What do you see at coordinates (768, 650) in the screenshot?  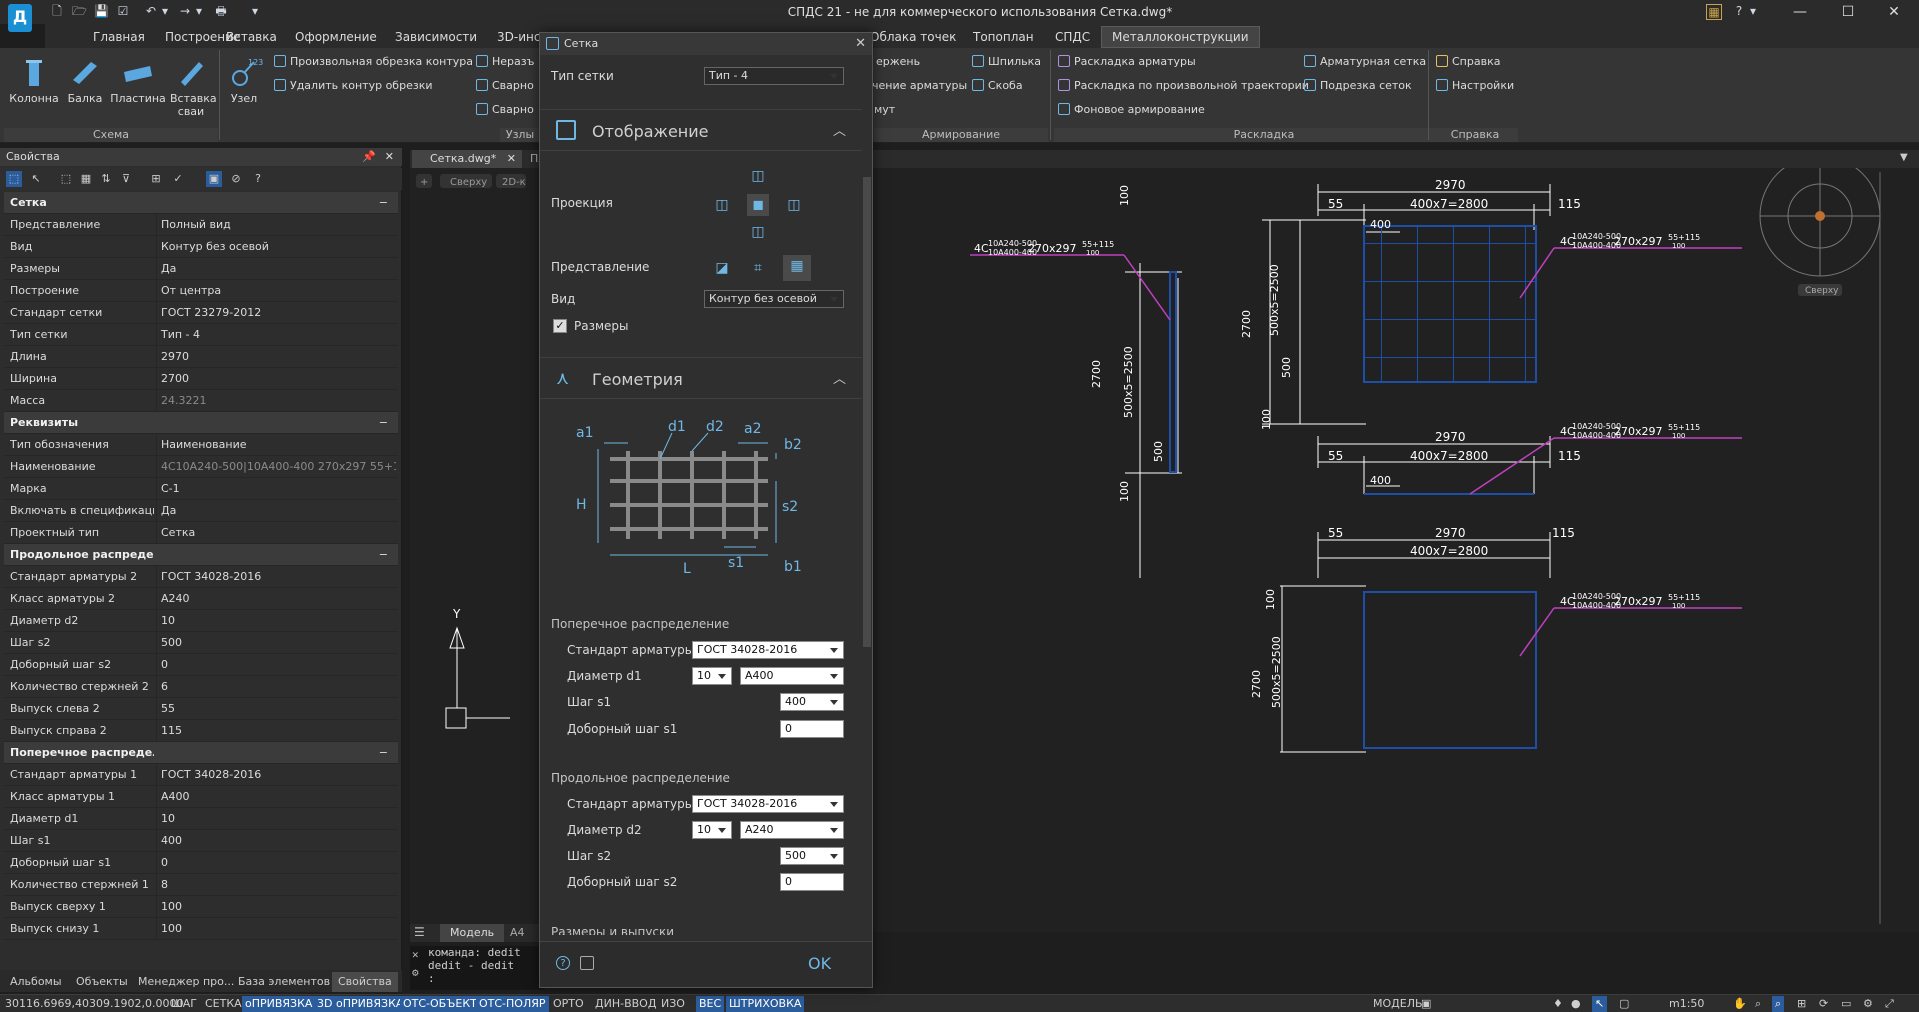 I see `std1-select: ГОСТ 34028-2016` at bounding box center [768, 650].